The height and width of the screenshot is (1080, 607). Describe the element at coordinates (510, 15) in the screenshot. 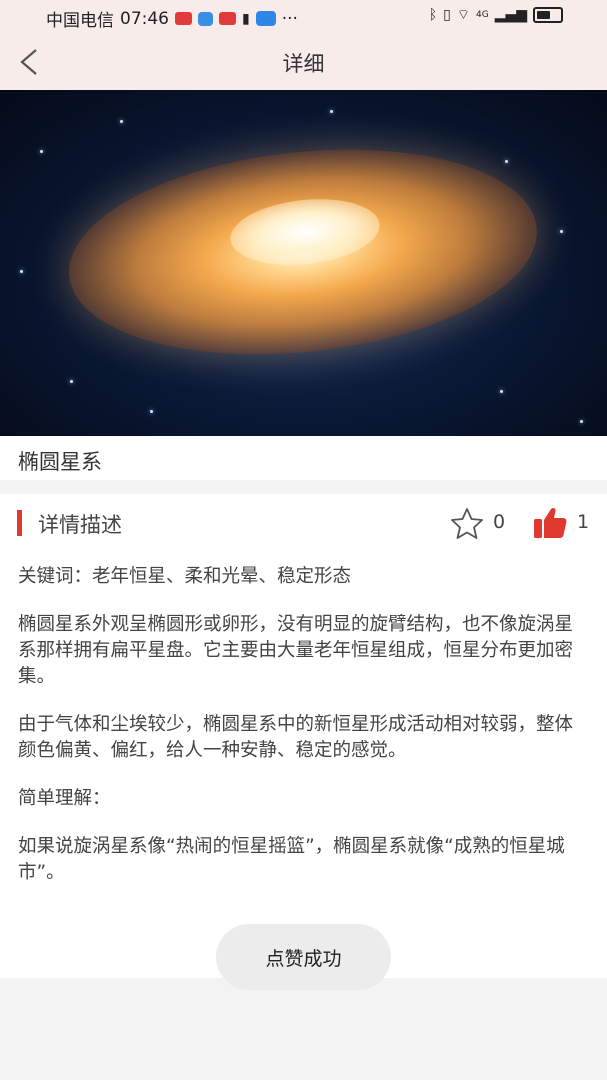

I see `signal-icon: ▂▄▆` at that location.